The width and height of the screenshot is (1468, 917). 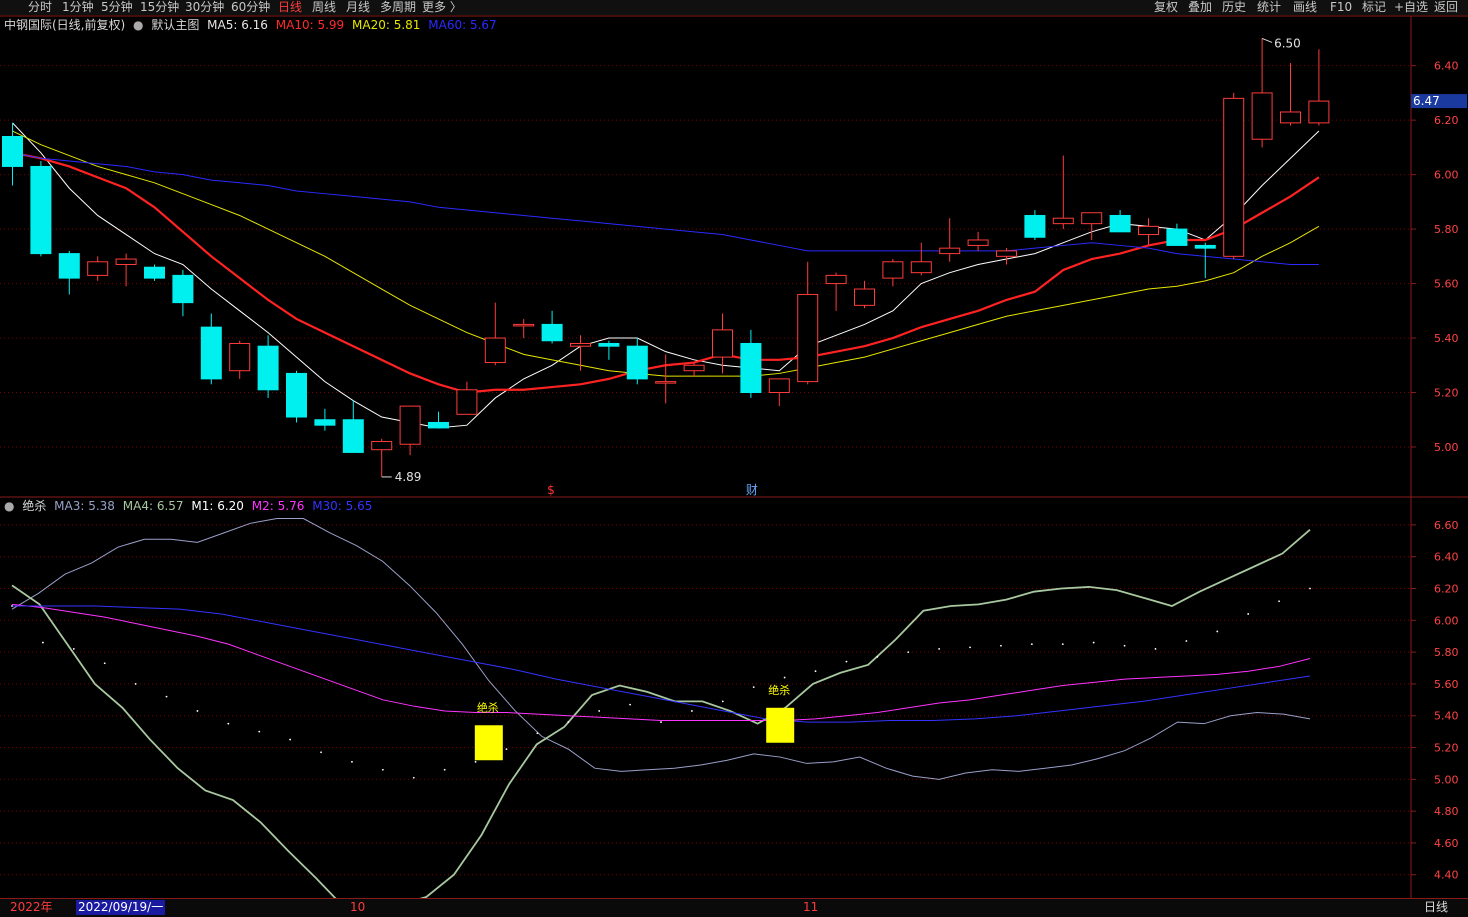 What do you see at coordinates (1446, 229) in the screenshot?
I see `main-tick-label: 5.80` at bounding box center [1446, 229].